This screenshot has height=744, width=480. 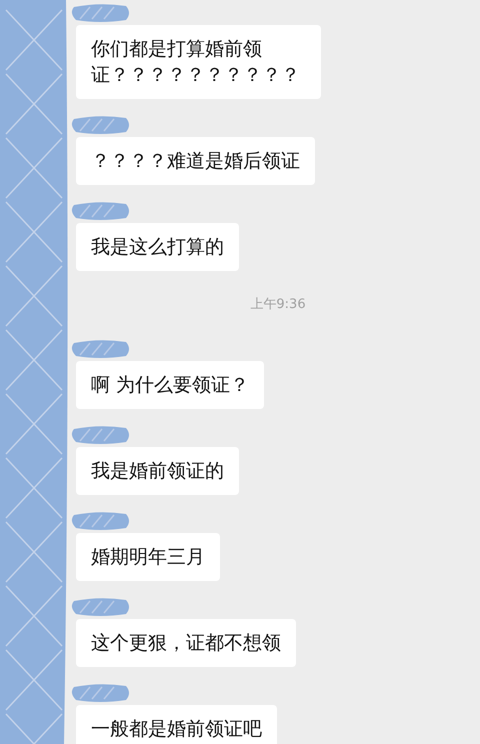 I want to click on message-bubble: 你们都是打算婚前领证？？？？？？？？？？, so click(x=198, y=62).